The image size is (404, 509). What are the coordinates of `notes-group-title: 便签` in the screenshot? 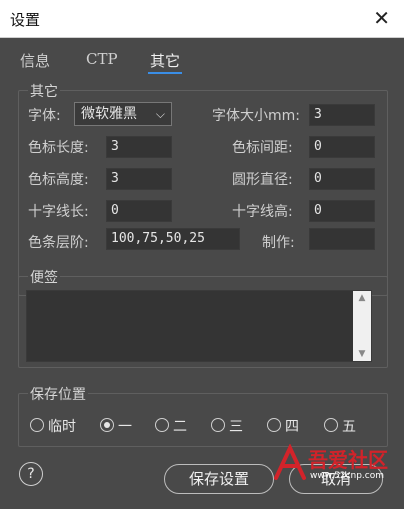 It's located at (44, 277).